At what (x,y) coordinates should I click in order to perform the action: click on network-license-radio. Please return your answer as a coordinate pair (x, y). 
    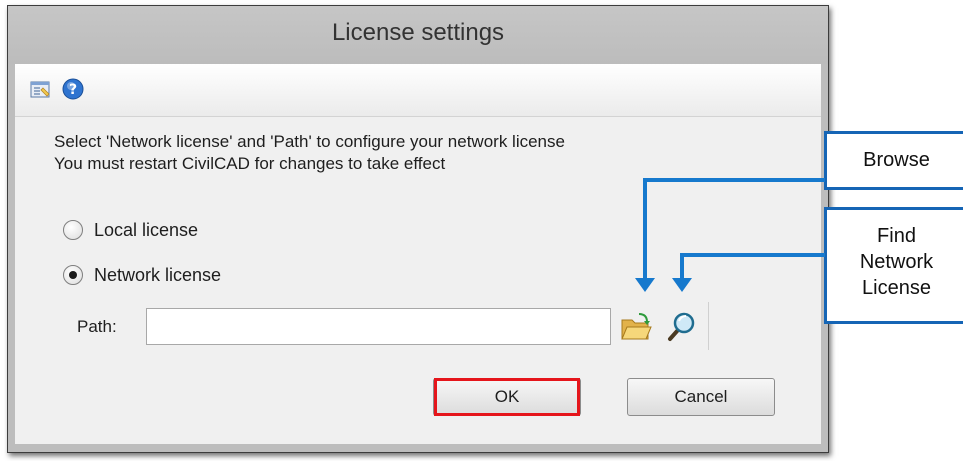
    Looking at the image, I should click on (73, 275).